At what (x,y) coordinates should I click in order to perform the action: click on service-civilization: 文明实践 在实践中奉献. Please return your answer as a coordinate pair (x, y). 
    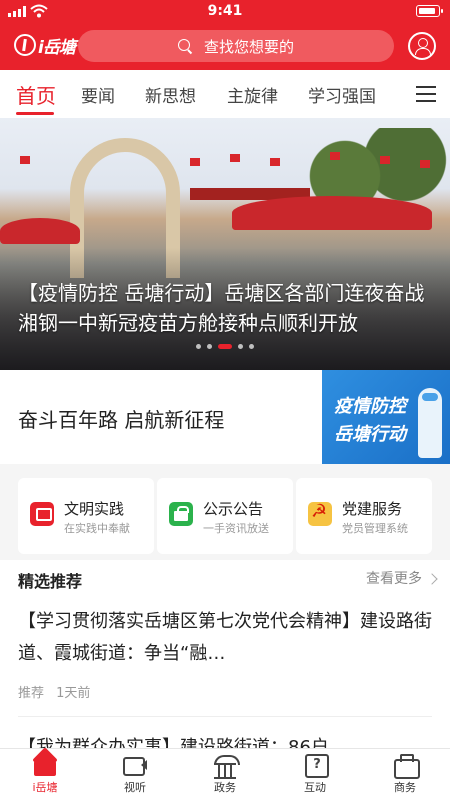
    Looking at the image, I should click on (86, 516).